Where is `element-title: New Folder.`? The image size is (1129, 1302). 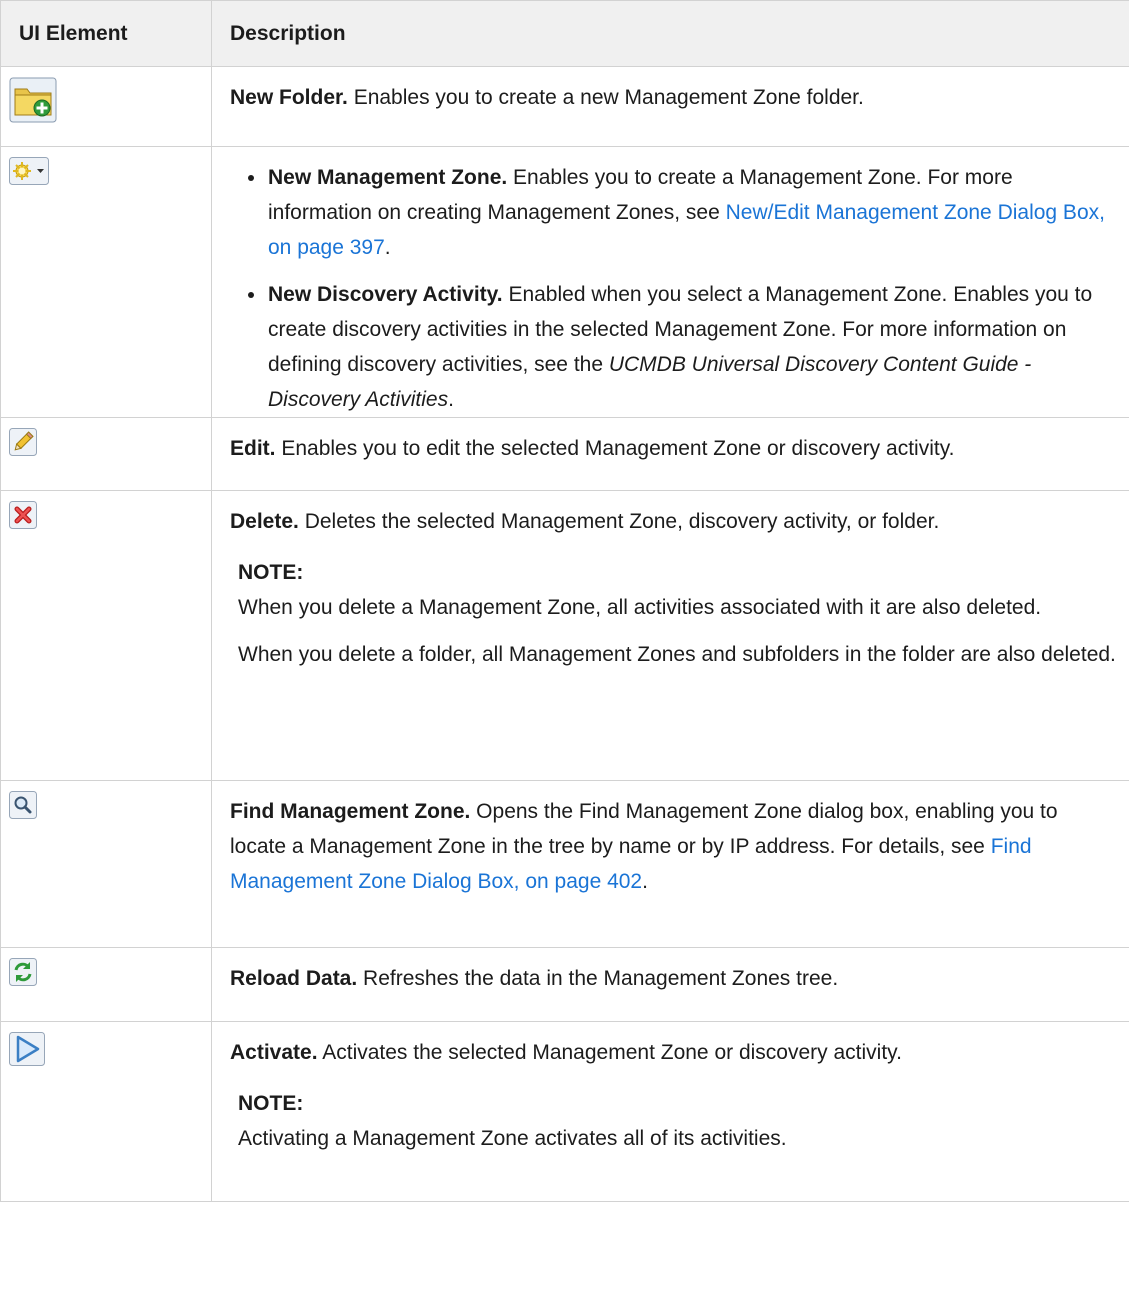 element-title: New Folder. is located at coordinates (289, 97).